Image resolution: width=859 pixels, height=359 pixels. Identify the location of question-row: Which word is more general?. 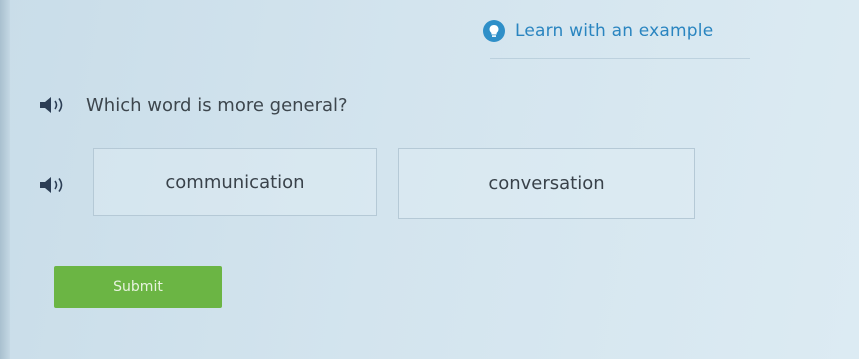
(193, 105).